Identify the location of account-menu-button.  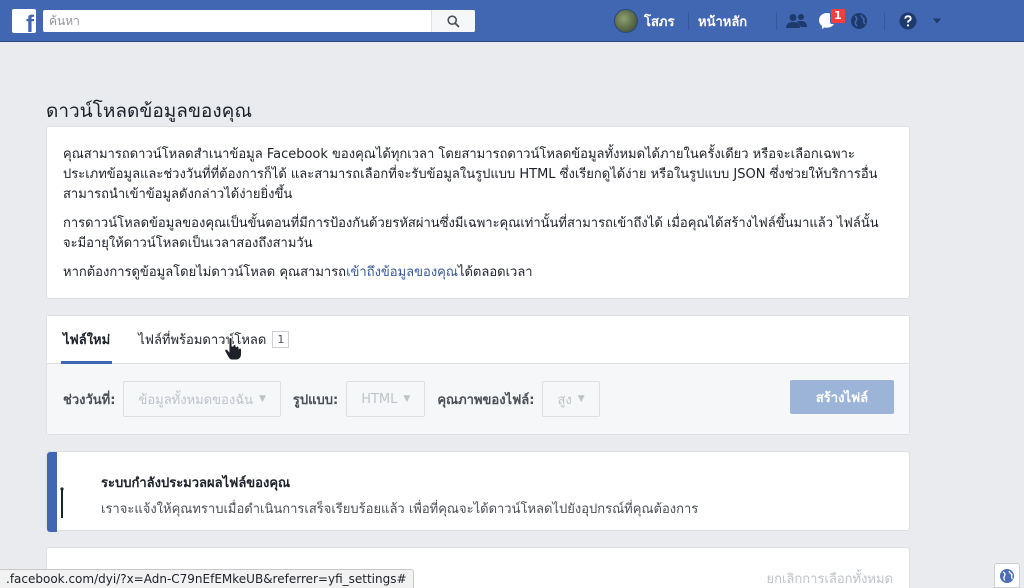
(937, 21).